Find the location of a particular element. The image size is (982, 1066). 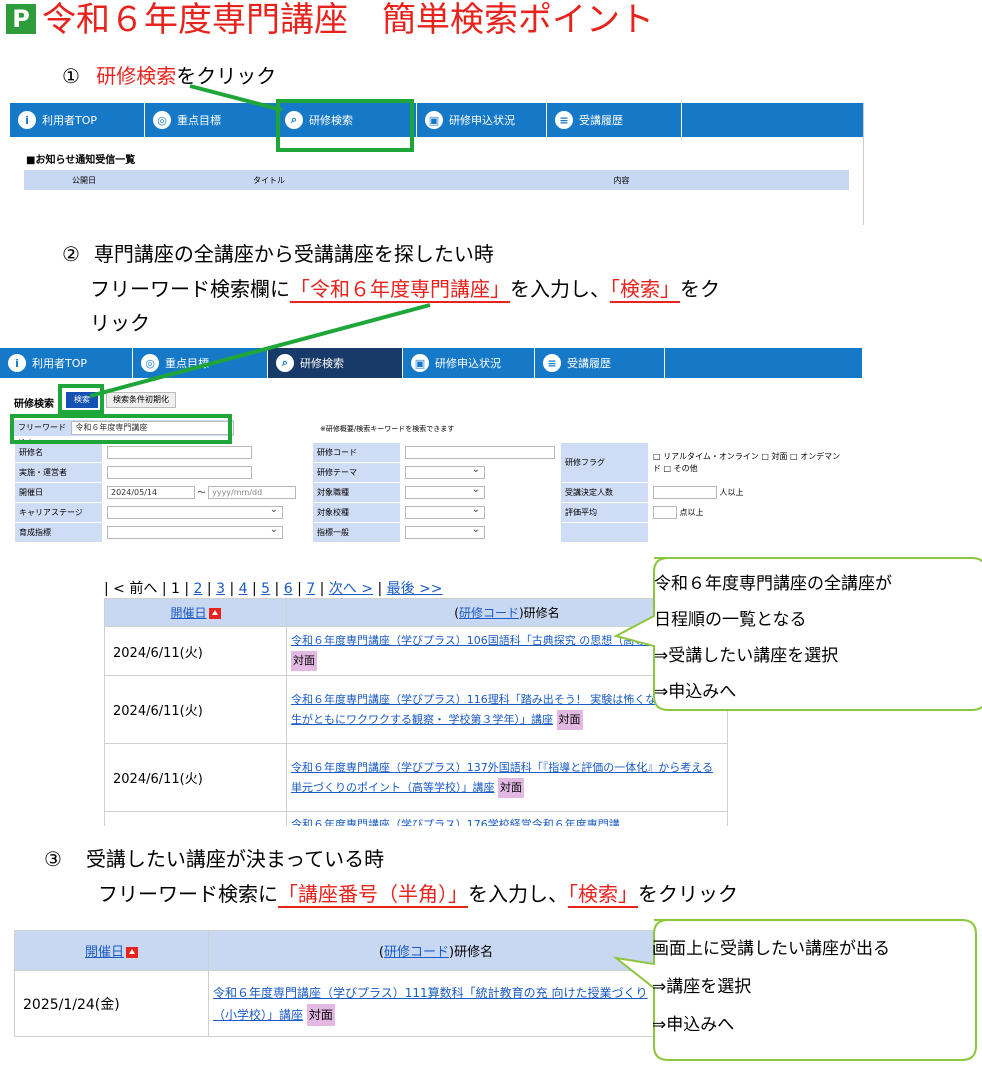

row-date: 2024/6/11(火) is located at coordinates (195, 709).